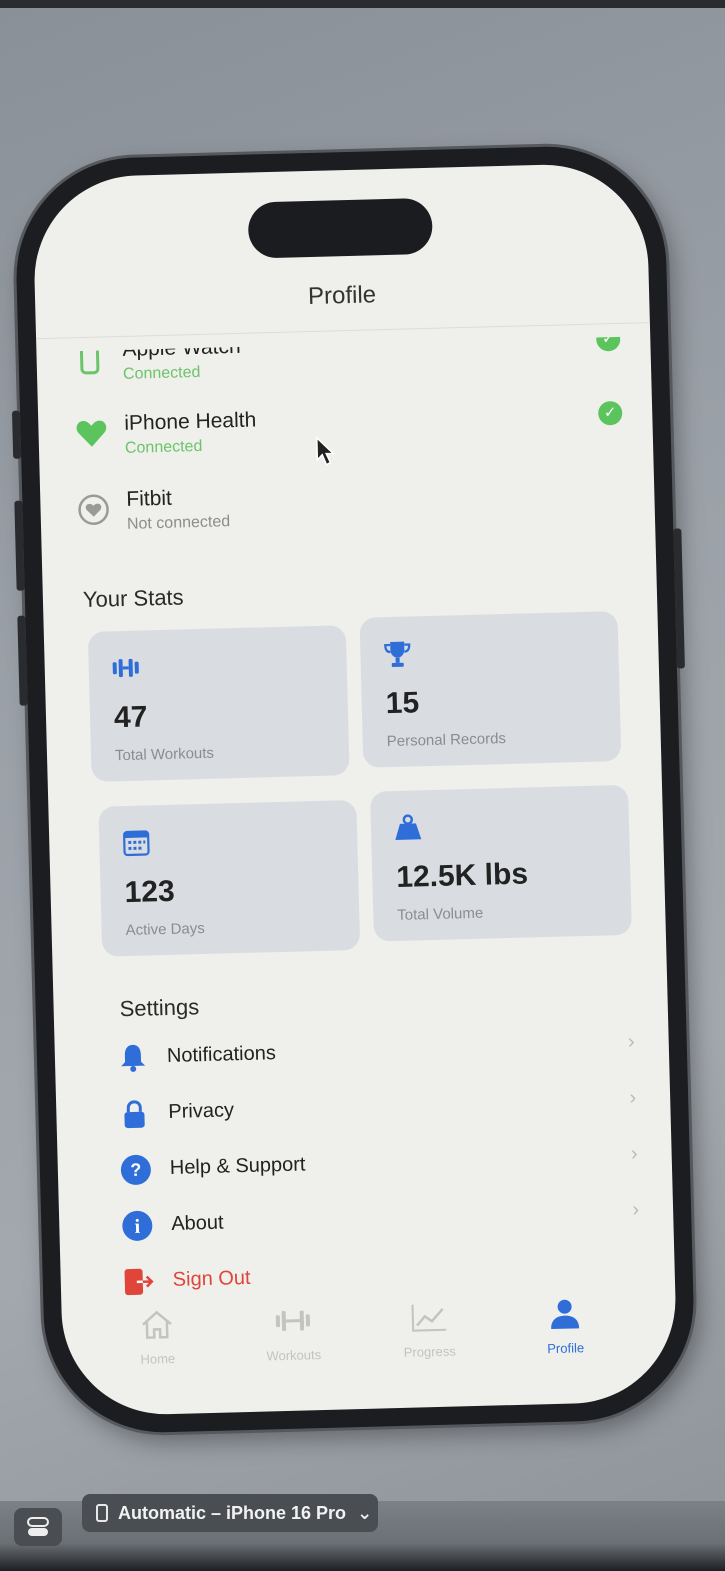 The height and width of the screenshot is (1571, 725). I want to click on window-top-edge, so click(362, 4).